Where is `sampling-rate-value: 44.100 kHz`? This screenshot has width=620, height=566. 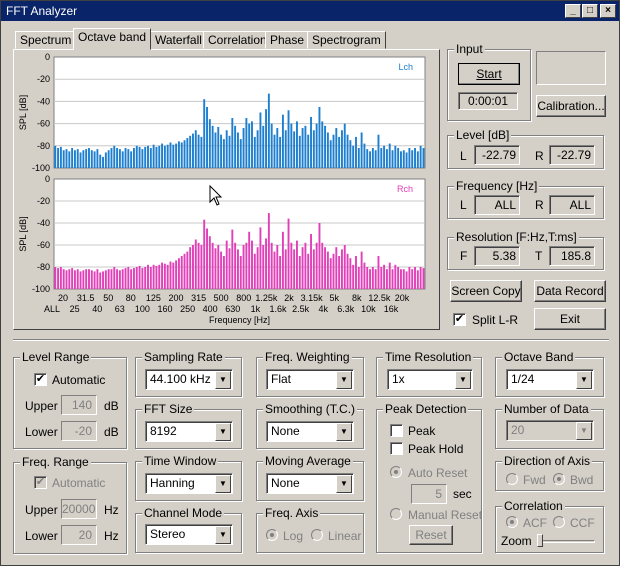
sampling-rate-value: 44.100 kHz is located at coordinates (180, 379).